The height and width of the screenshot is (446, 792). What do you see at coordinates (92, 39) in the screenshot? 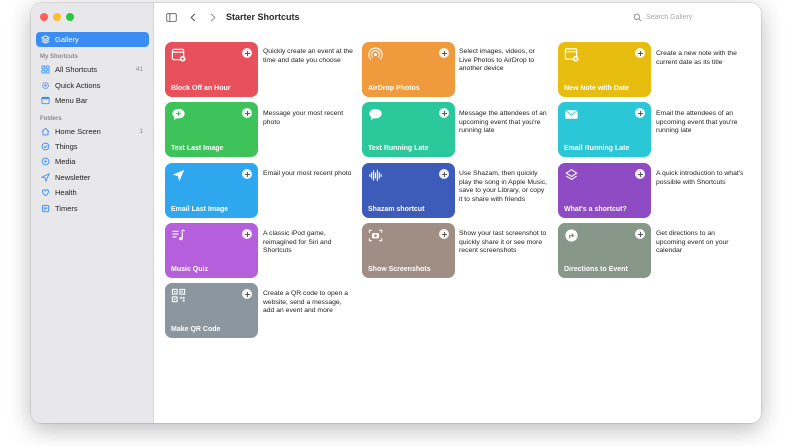
I see `sidebar-item-gallery: Gallery` at bounding box center [92, 39].